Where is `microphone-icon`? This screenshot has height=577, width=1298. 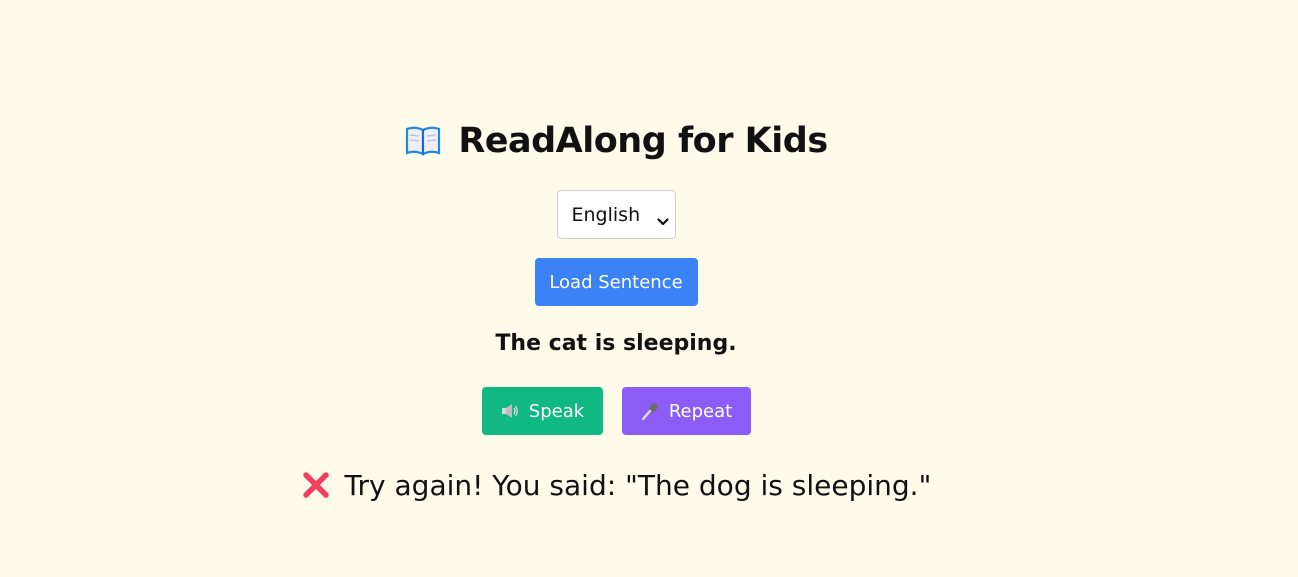
microphone-icon is located at coordinates (650, 411).